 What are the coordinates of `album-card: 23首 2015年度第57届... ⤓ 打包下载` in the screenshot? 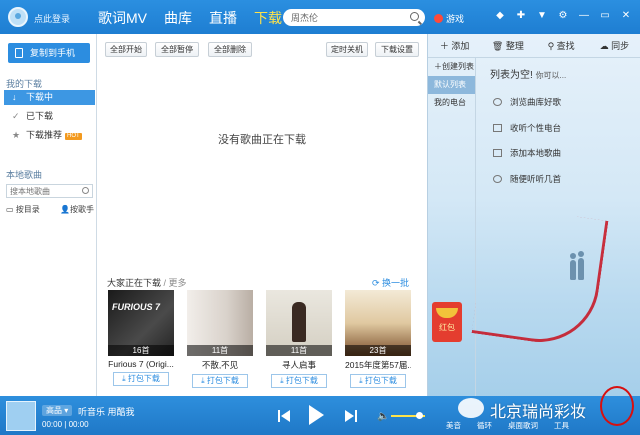 It's located at (378, 339).